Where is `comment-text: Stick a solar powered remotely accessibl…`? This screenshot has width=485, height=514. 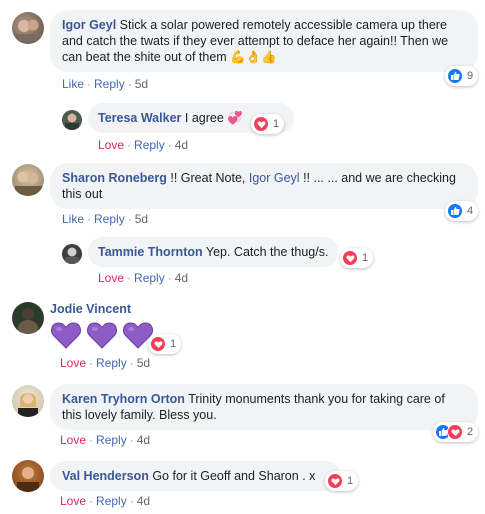 comment-text: Stick a solar powered remotely accessibl… is located at coordinates (283, 25).